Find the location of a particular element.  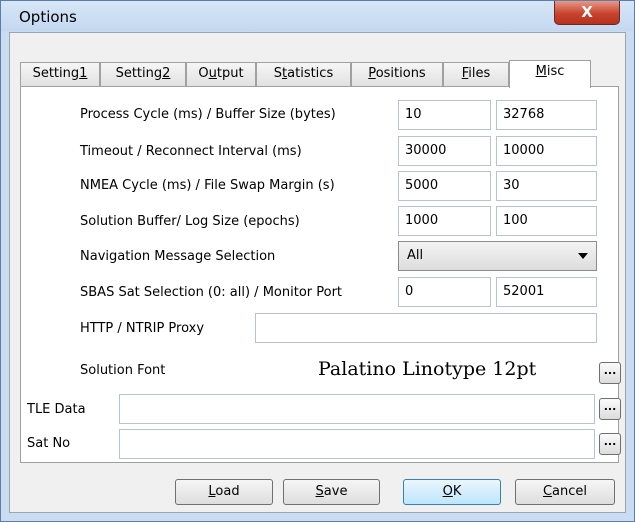

nav-msg-label: Navigation Message Selection is located at coordinates (178, 256).